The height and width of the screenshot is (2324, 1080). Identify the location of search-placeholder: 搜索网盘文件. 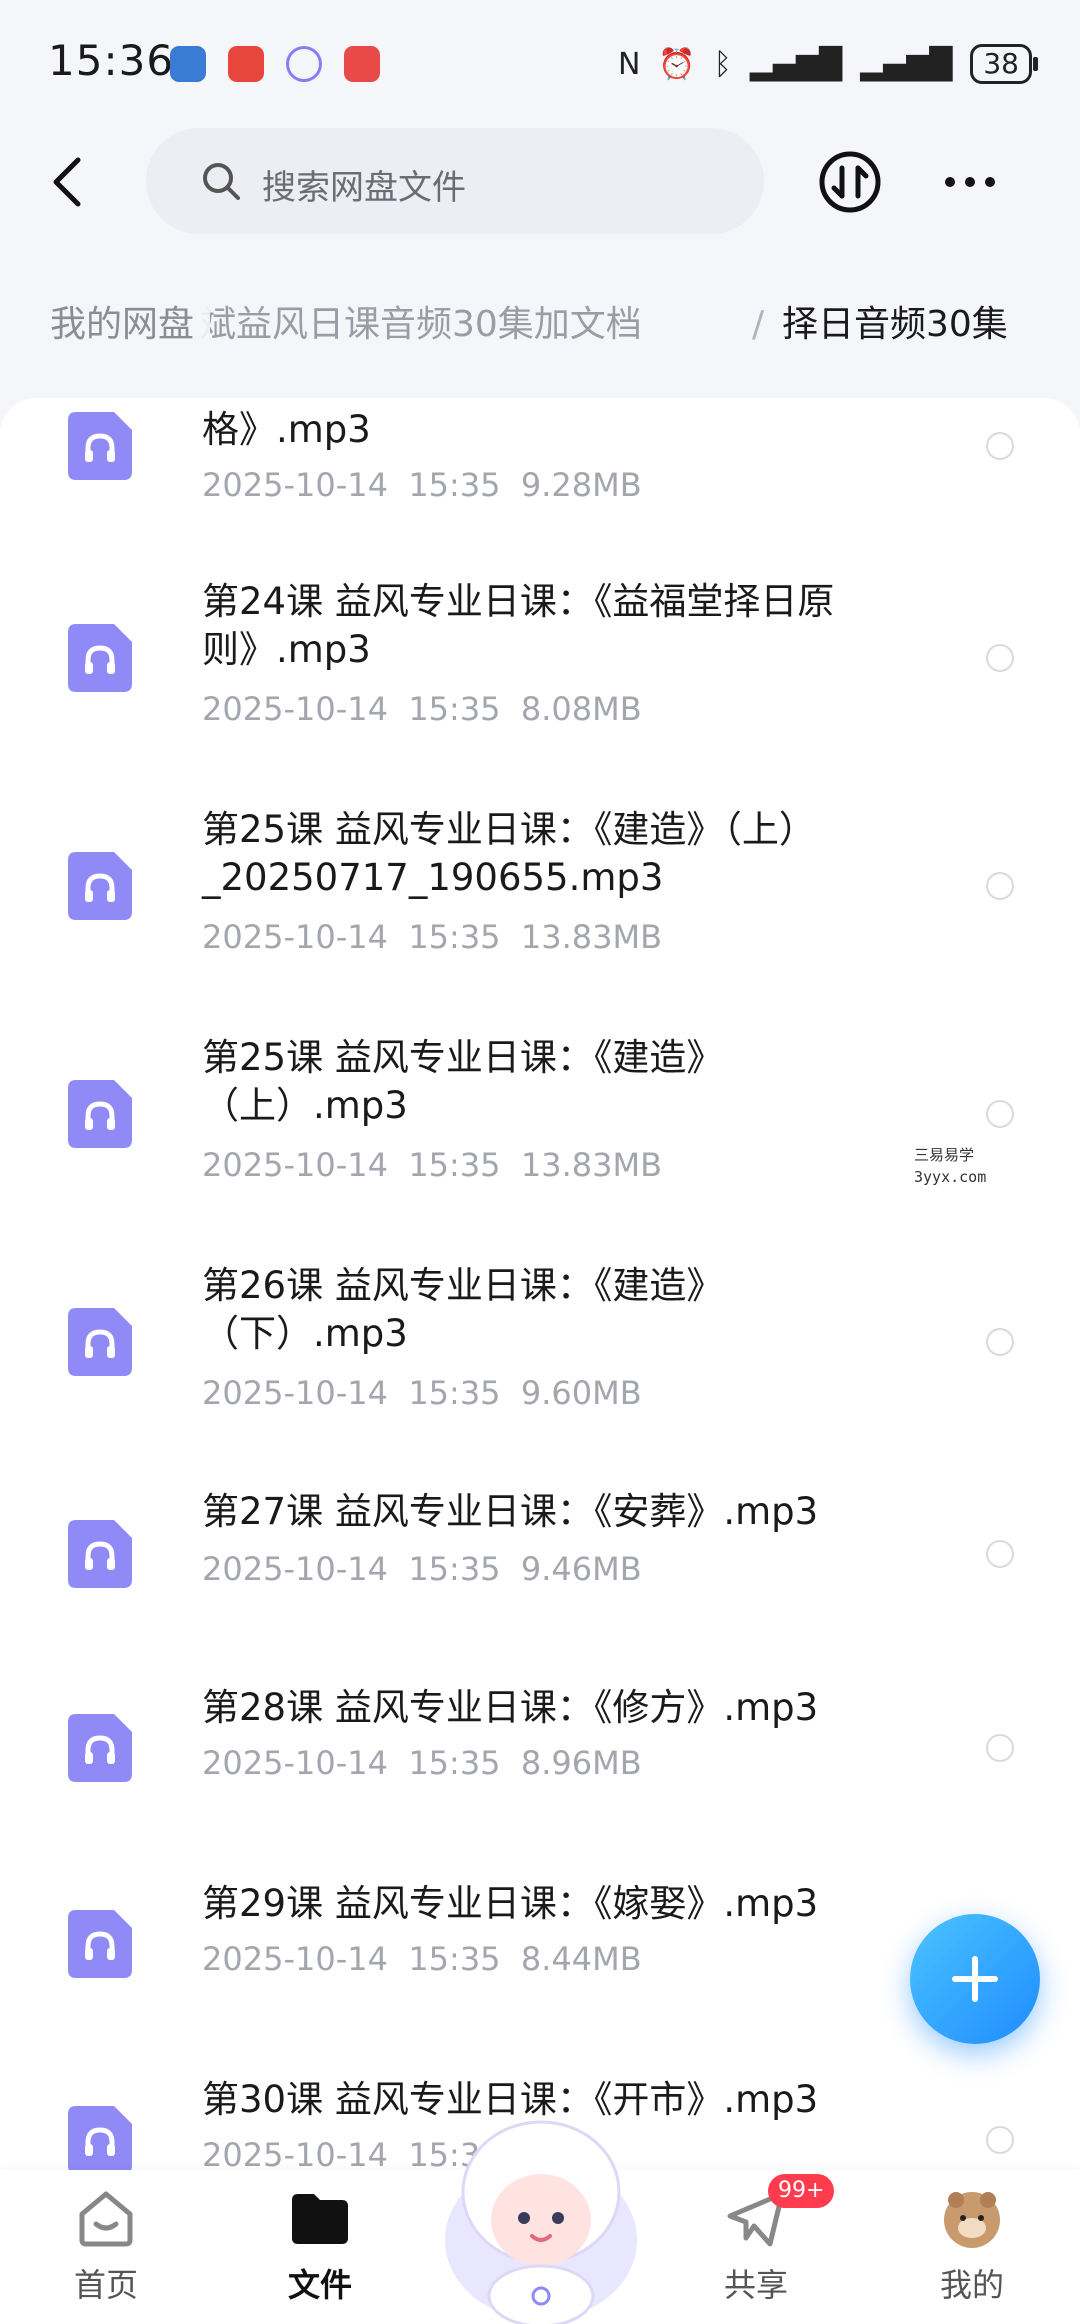
(364, 188).